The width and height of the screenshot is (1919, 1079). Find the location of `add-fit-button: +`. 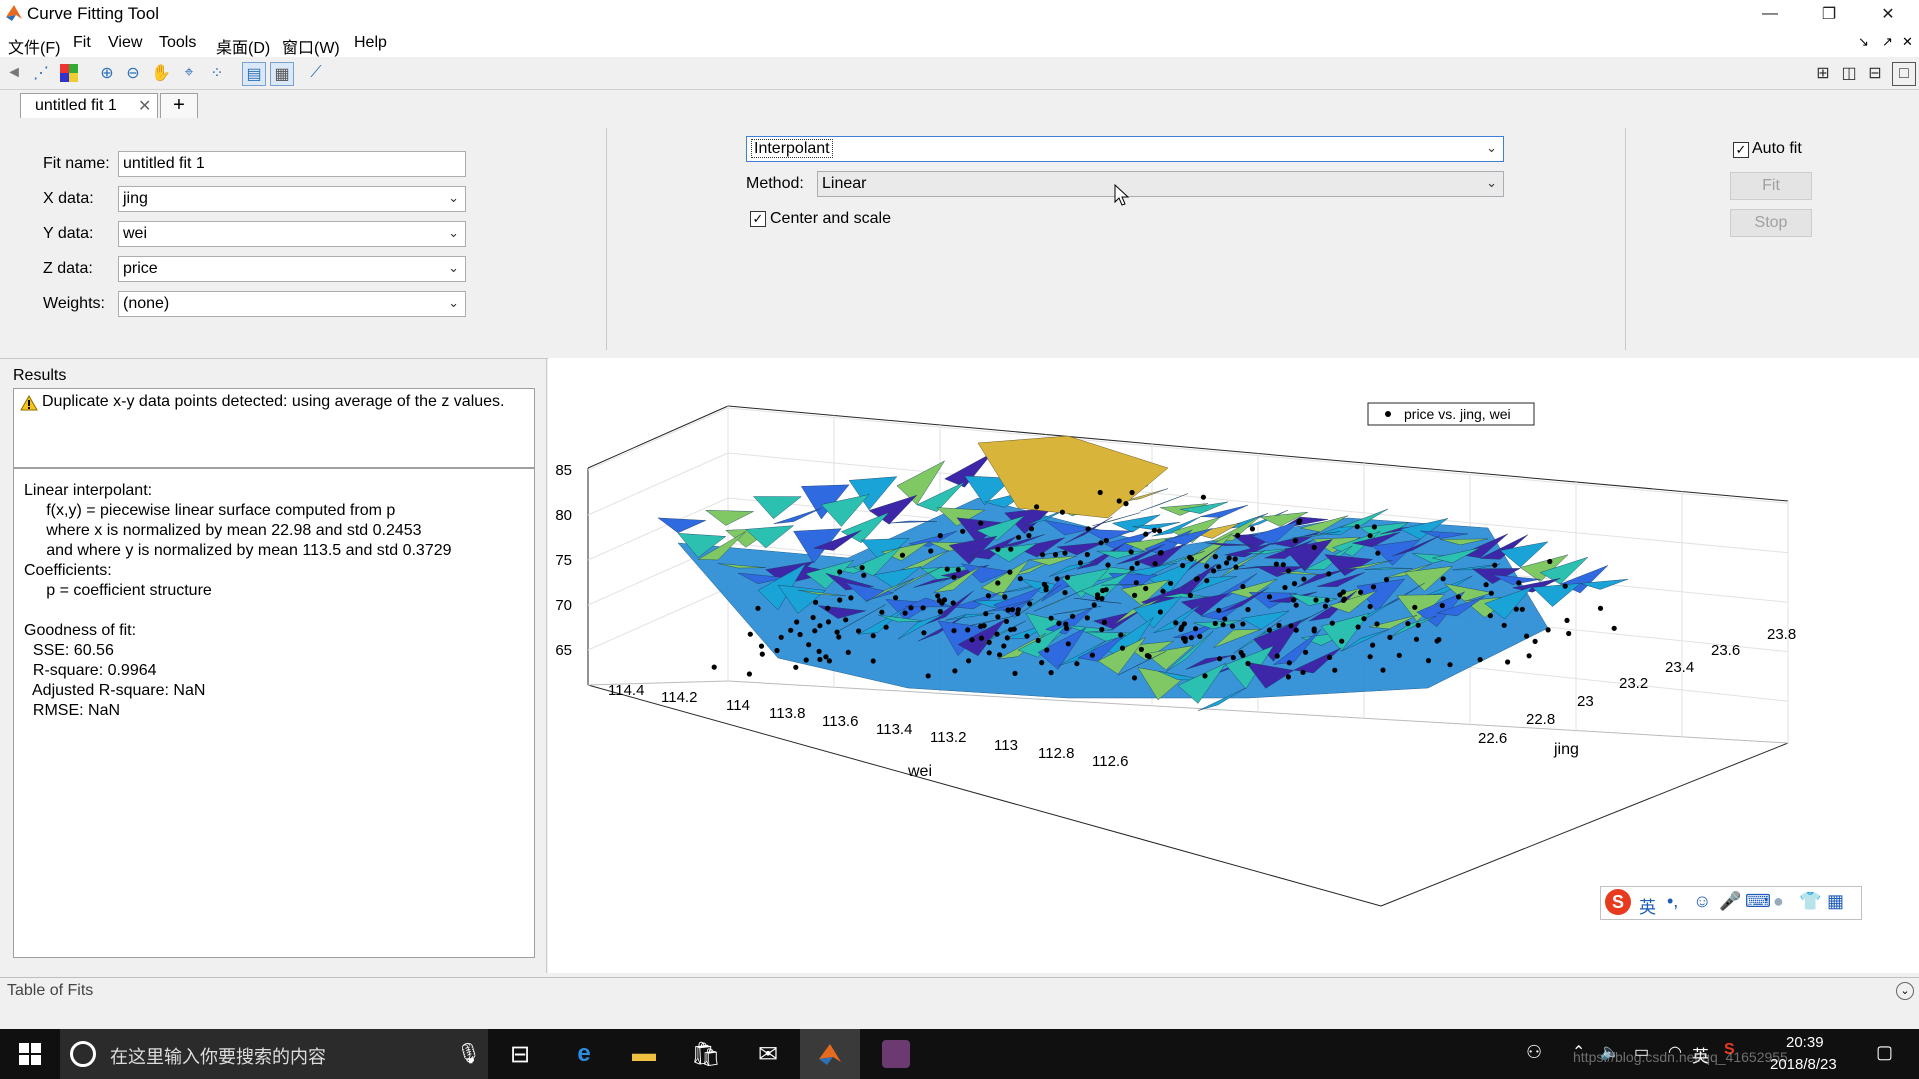

add-fit-button: + is located at coordinates (179, 106).